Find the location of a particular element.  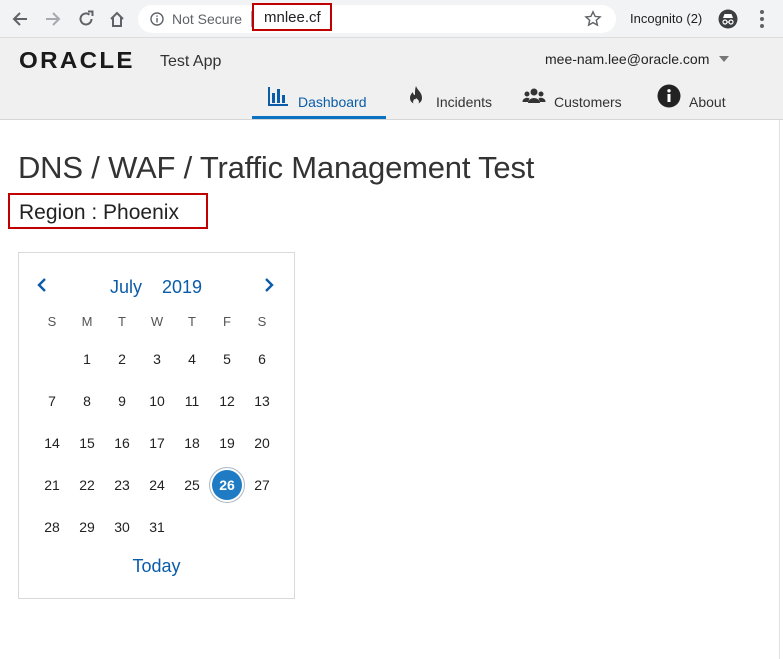

oracle-logo: ORACLE is located at coordinates (77, 60).